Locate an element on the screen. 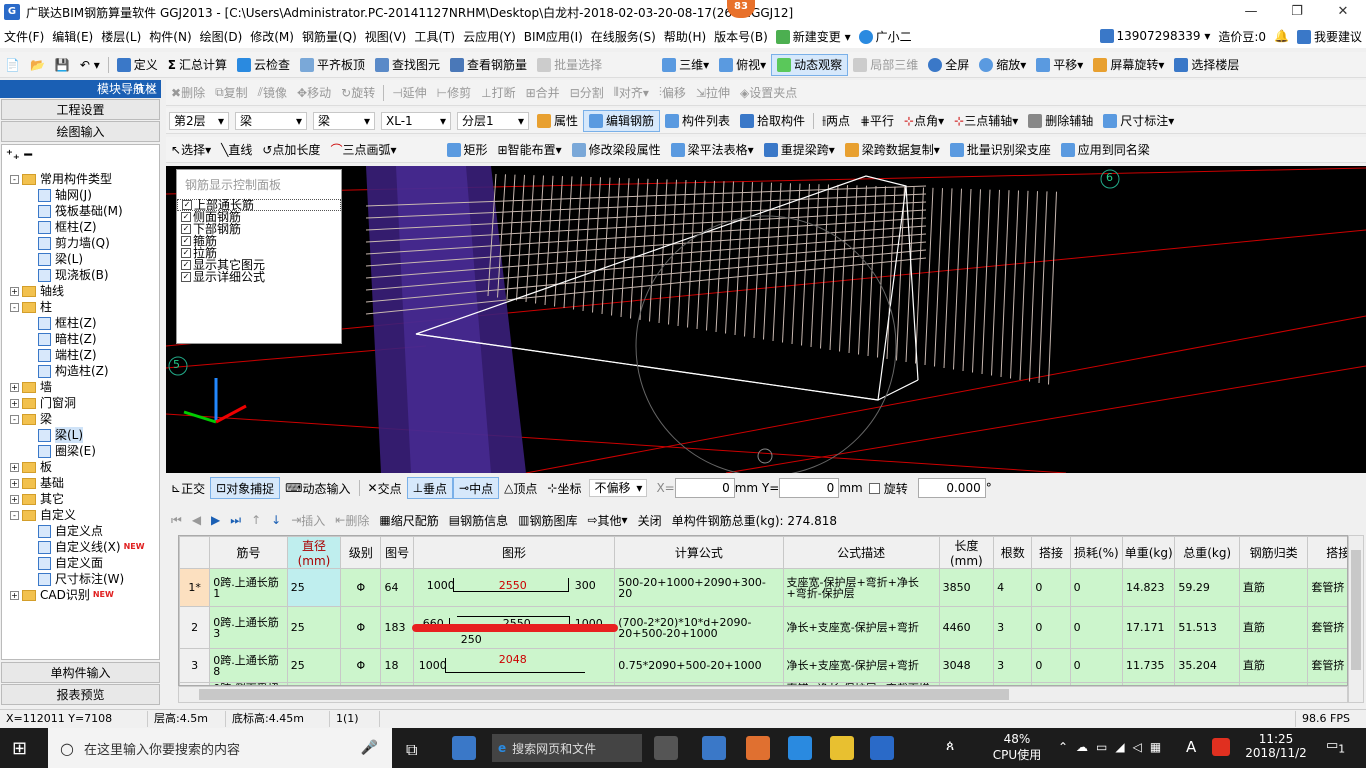  column-header: 总重(kg) is located at coordinates (1207, 552).